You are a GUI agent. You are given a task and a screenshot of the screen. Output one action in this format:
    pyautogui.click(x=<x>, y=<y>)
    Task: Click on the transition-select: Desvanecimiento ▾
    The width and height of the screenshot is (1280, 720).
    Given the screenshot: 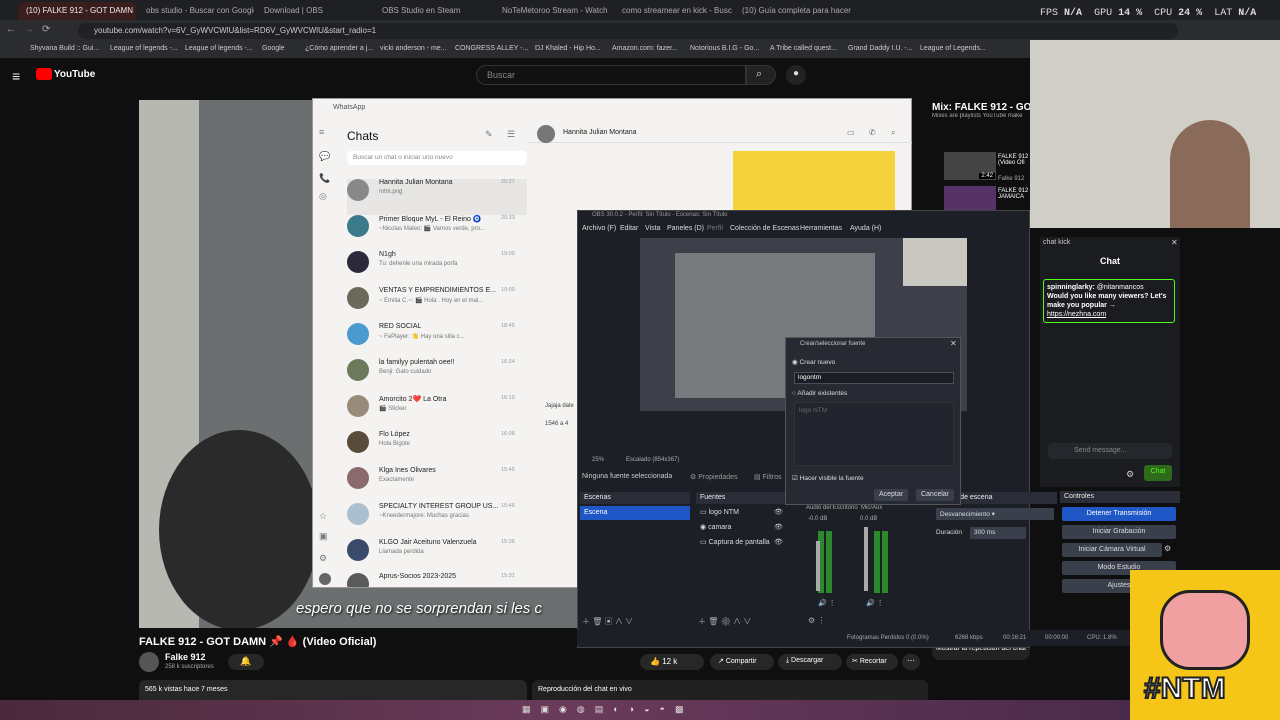 What is the action you would take?
    pyautogui.click(x=995, y=514)
    